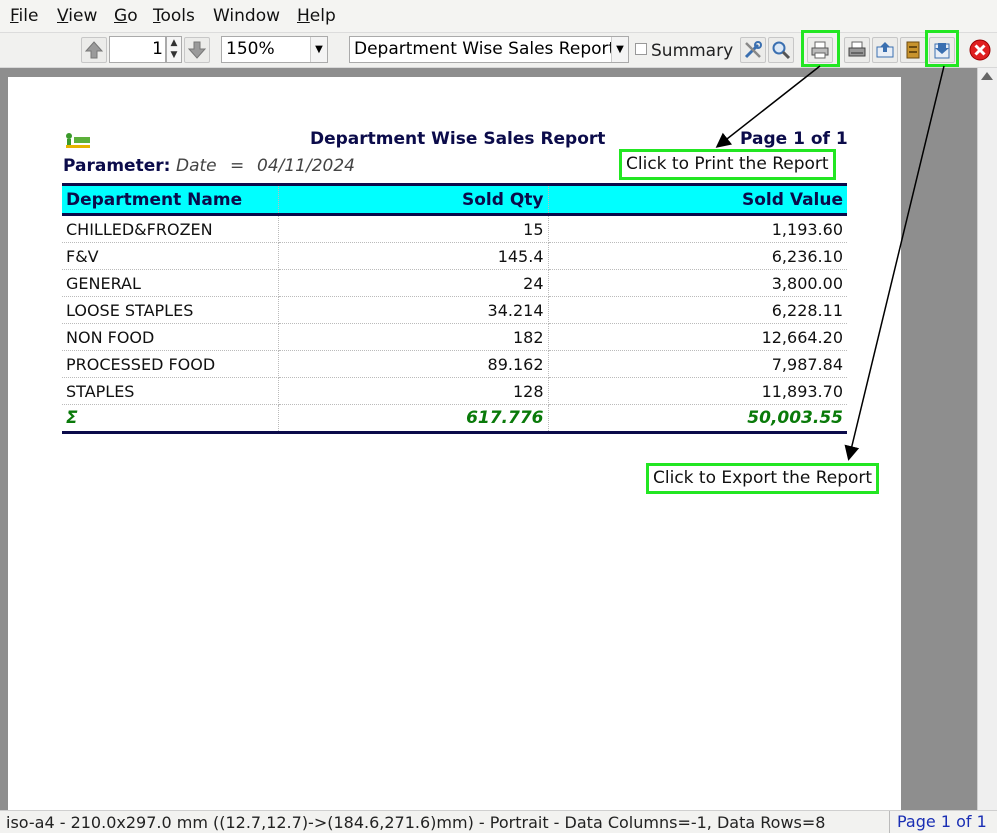 This screenshot has height=833, width=997. What do you see at coordinates (498, 16) in the screenshot?
I see `menu-bar: File View Go Tools Window Help` at bounding box center [498, 16].